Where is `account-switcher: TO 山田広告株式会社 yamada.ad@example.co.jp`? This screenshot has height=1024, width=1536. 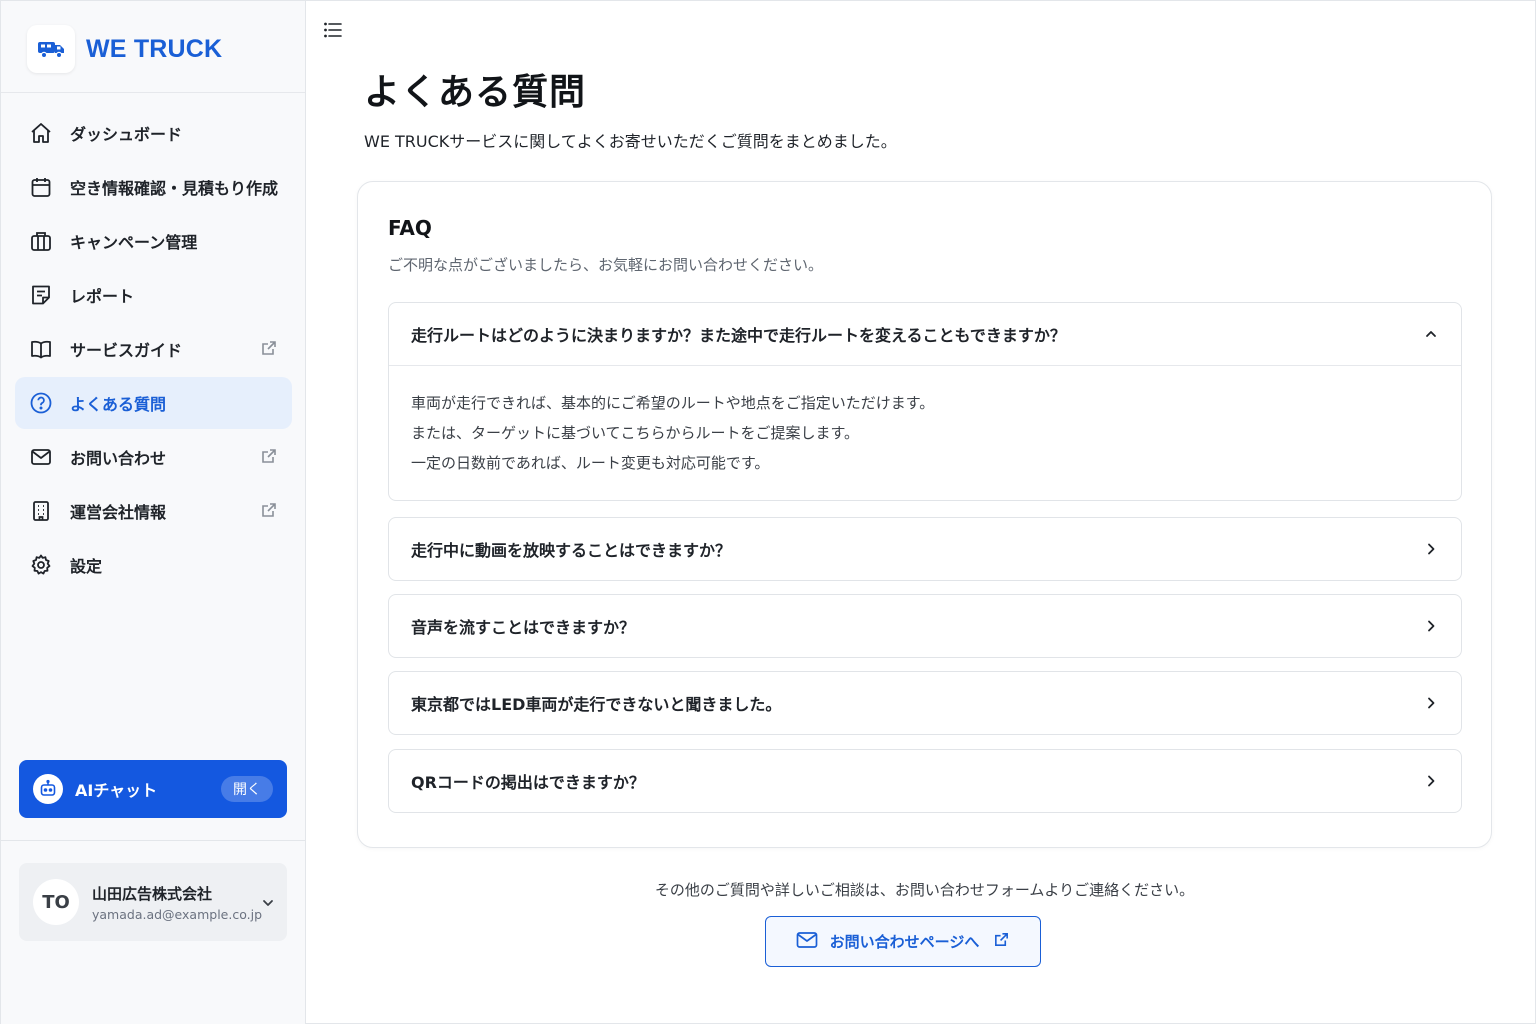
account-switcher: TO 山田広告株式会社 yamada.ad@example.co.jp is located at coordinates (153, 902).